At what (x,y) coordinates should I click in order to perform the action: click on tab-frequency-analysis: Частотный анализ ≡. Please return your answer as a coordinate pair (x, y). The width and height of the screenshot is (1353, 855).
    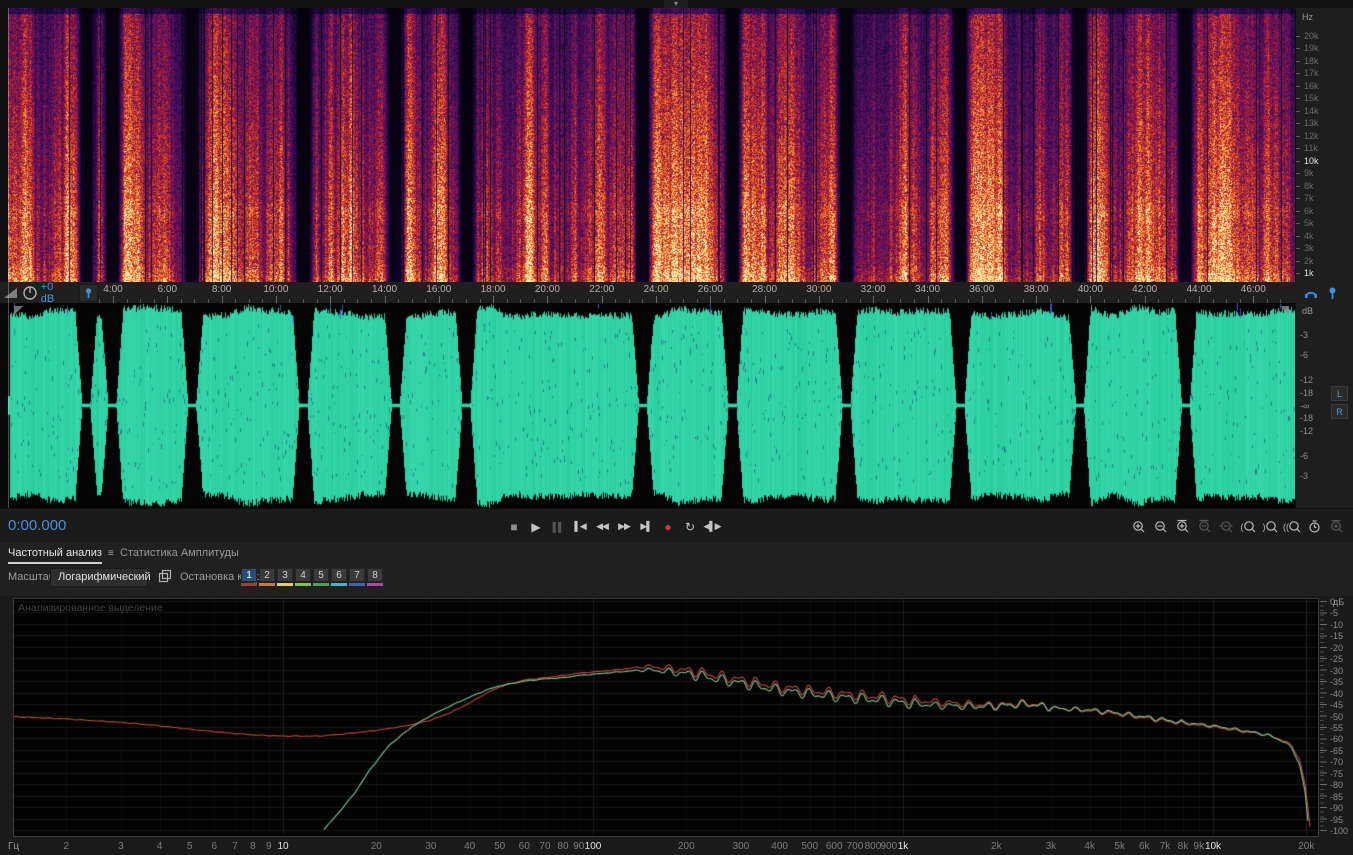
    Looking at the image, I should click on (61, 553).